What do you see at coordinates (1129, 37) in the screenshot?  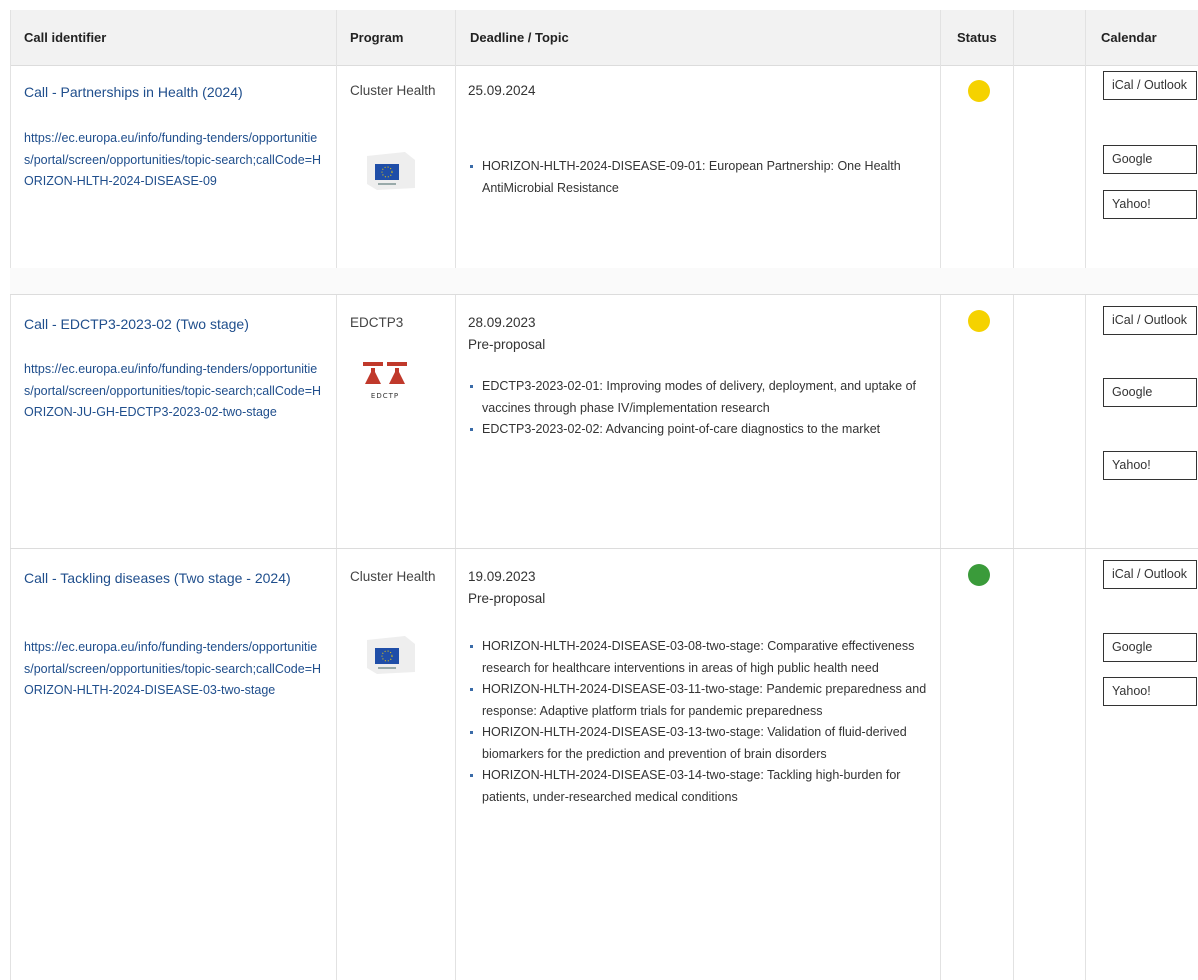 I see `column-header-calendar: Calendar` at bounding box center [1129, 37].